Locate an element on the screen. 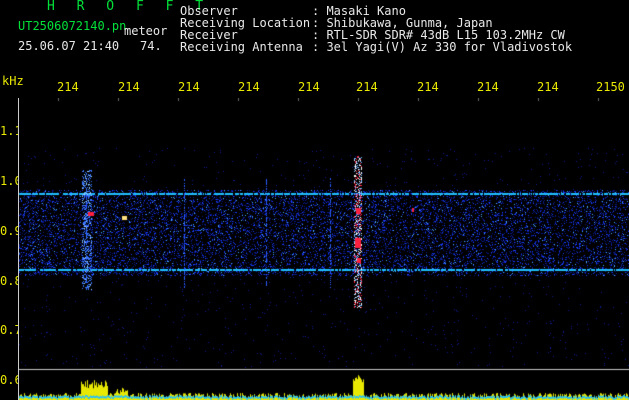 The image size is (629, 400). unit-label: kHz is located at coordinates (13, 81).